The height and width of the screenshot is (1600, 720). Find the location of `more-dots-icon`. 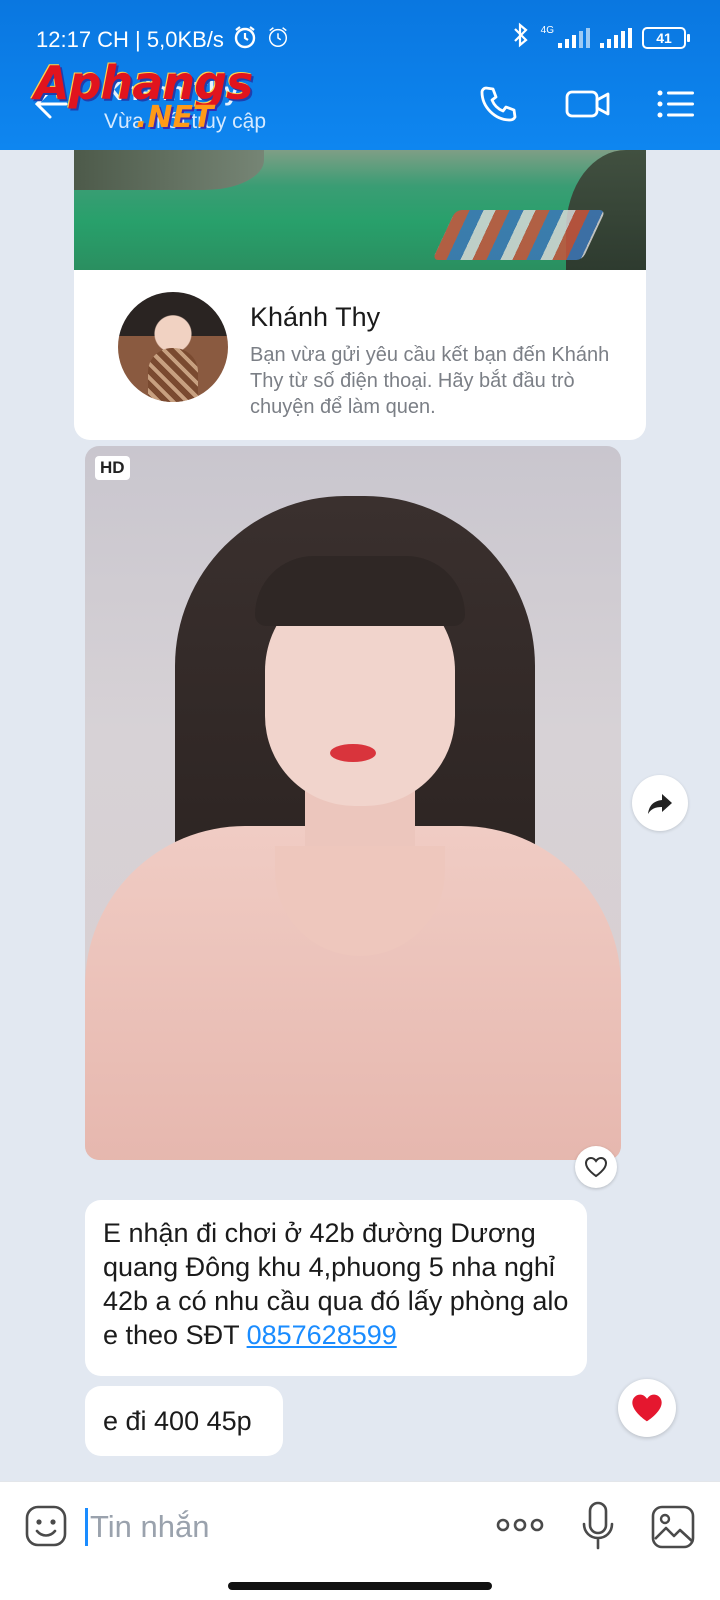

more-dots-icon is located at coordinates (520, 1525).